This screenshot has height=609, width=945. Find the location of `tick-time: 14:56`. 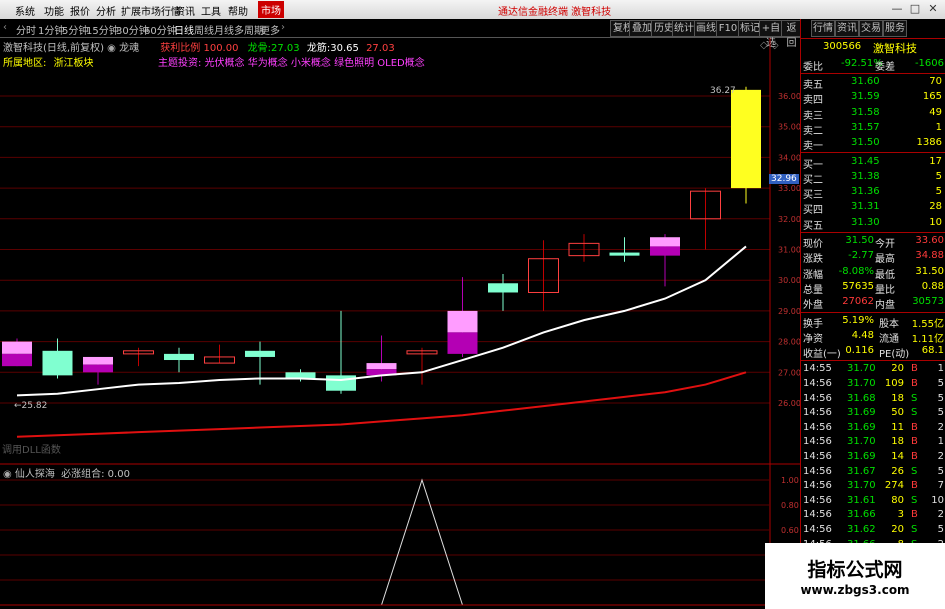

tick-time: 14:56 is located at coordinates (817, 456).